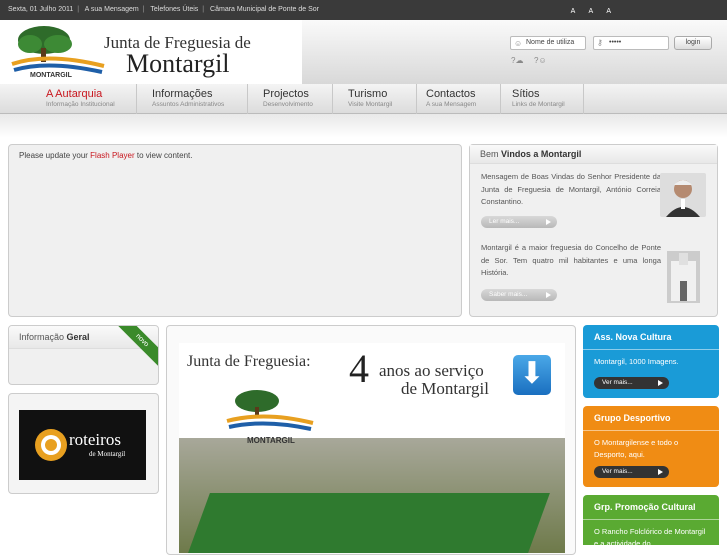 The height and width of the screenshot is (556, 727). I want to click on flash-post: to view content., so click(164, 155).